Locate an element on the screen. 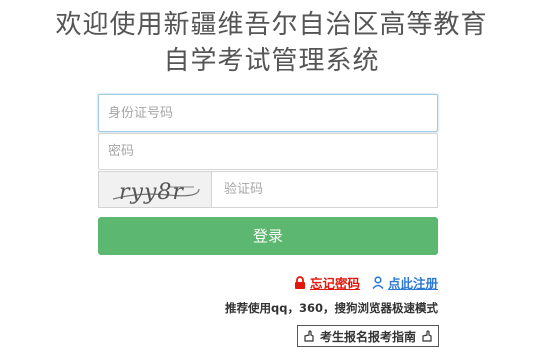 The height and width of the screenshot is (360, 543). register-link: 点此注册 is located at coordinates (405, 282).